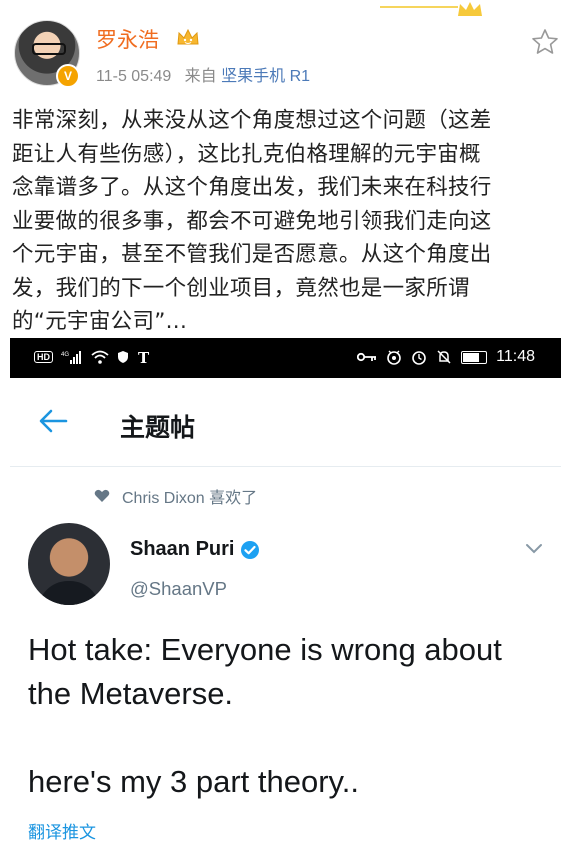  I want to click on alarm-icon, so click(419, 358).